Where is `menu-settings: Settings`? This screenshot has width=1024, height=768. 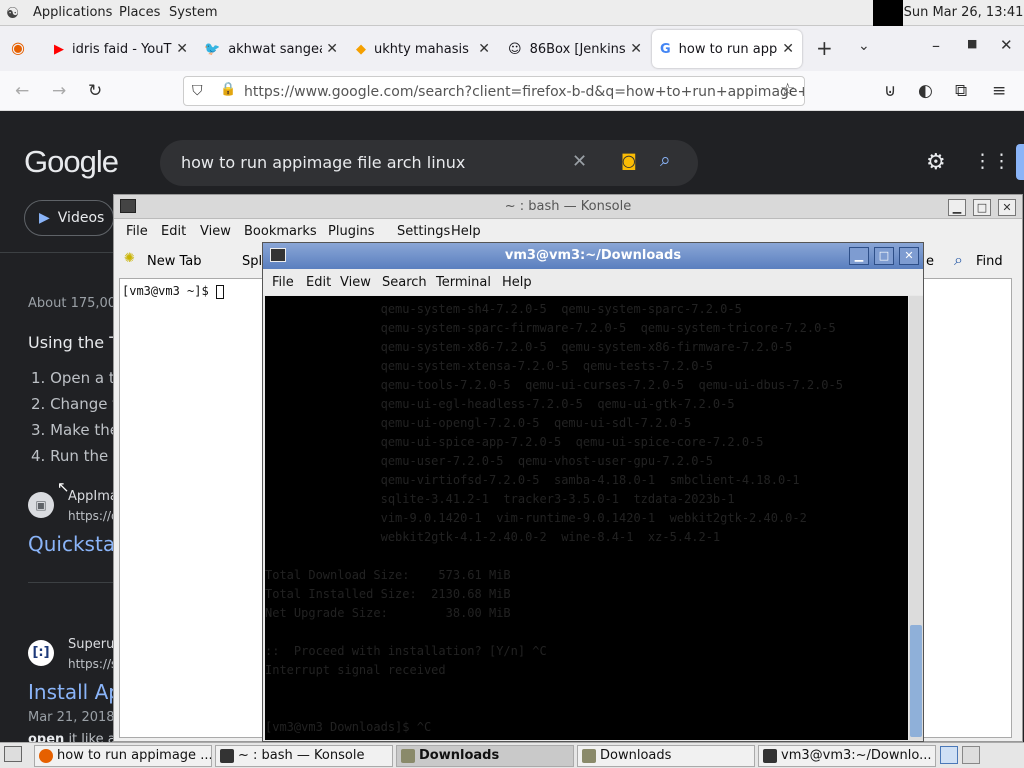 menu-settings: Settings is located at coordinates (423, 231).